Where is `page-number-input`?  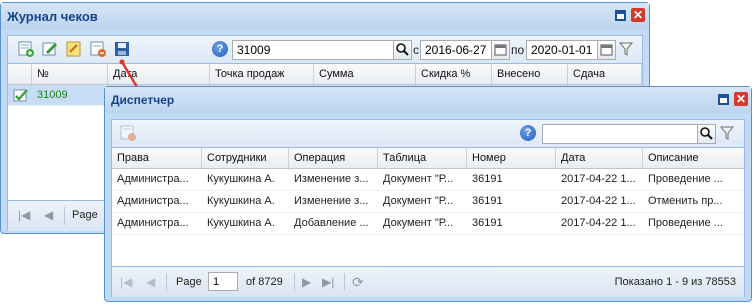 page-number-input is located at coordinates (223, 281).